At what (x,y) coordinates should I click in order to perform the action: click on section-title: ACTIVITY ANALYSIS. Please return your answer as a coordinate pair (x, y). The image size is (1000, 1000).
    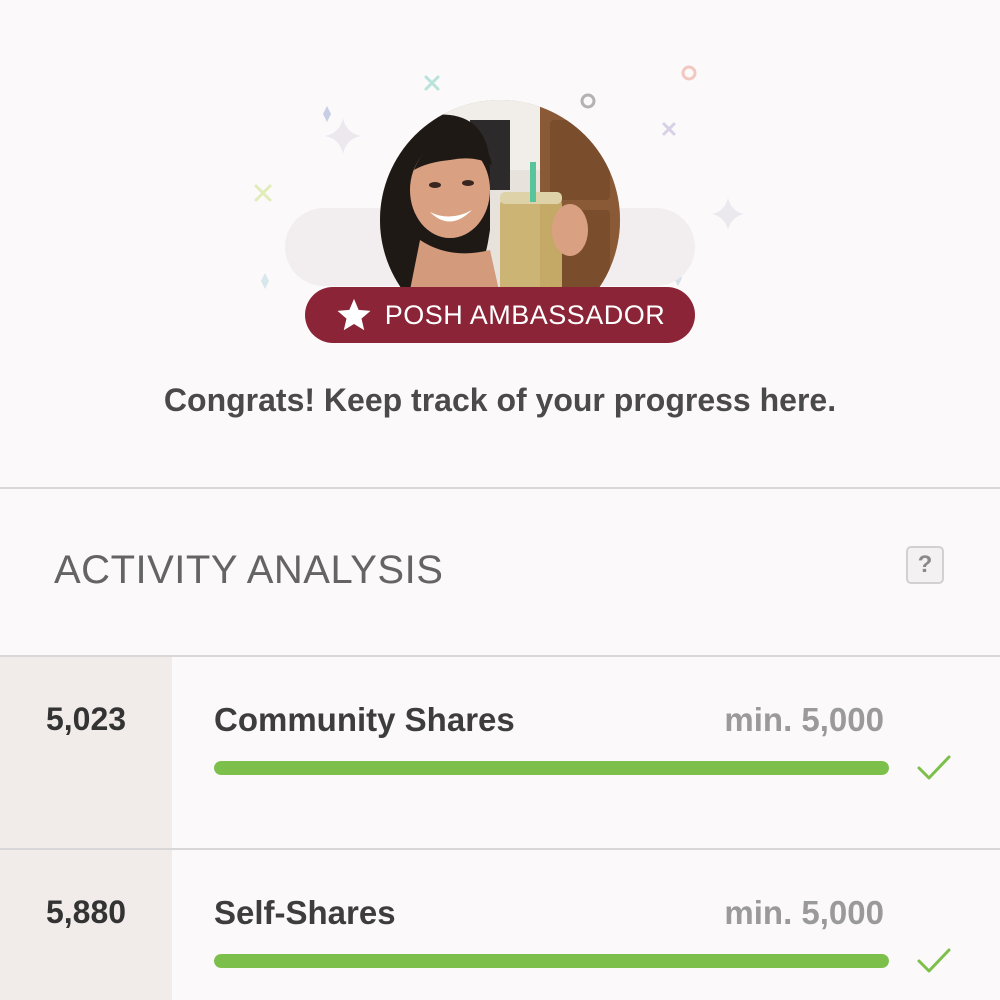
    Looking at the image, I should click on (249, 570).